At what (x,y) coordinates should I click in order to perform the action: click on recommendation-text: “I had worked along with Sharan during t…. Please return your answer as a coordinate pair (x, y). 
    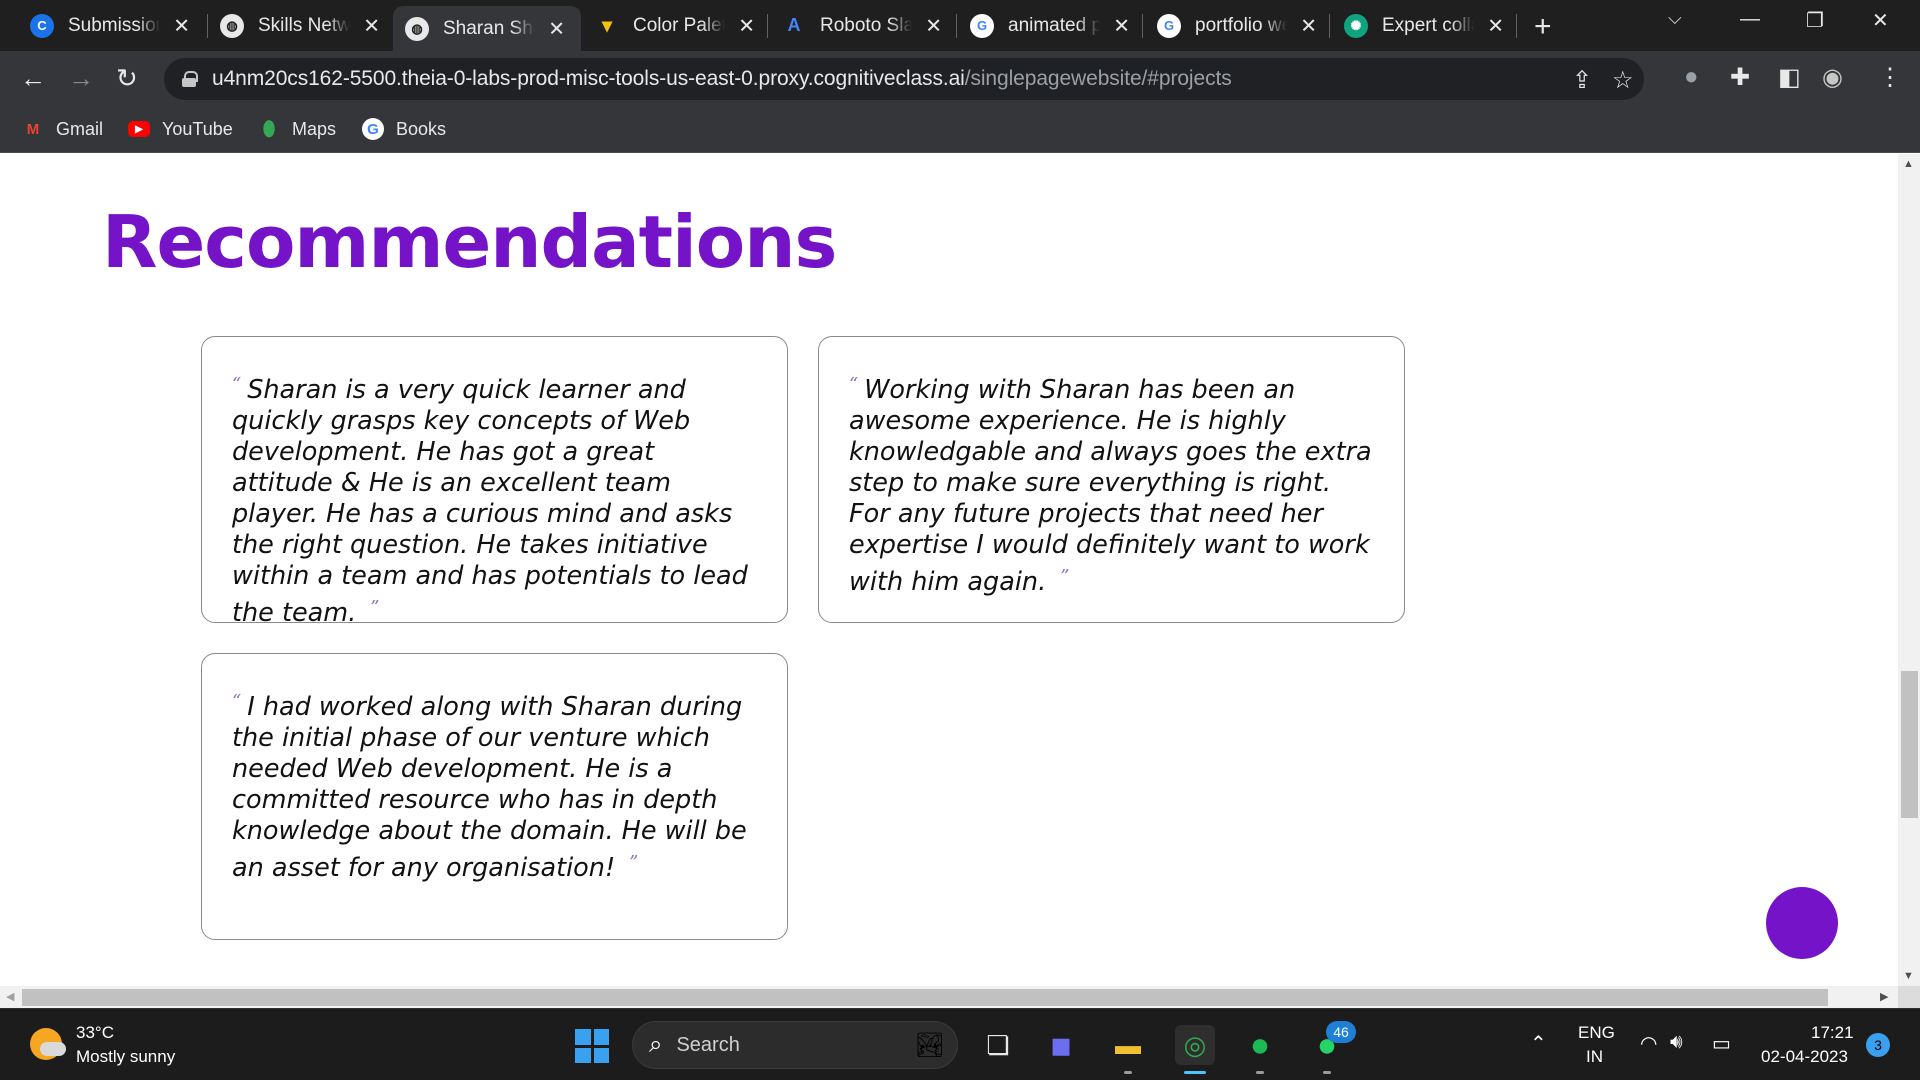
    Looking at the image, I should click on (489, 787).